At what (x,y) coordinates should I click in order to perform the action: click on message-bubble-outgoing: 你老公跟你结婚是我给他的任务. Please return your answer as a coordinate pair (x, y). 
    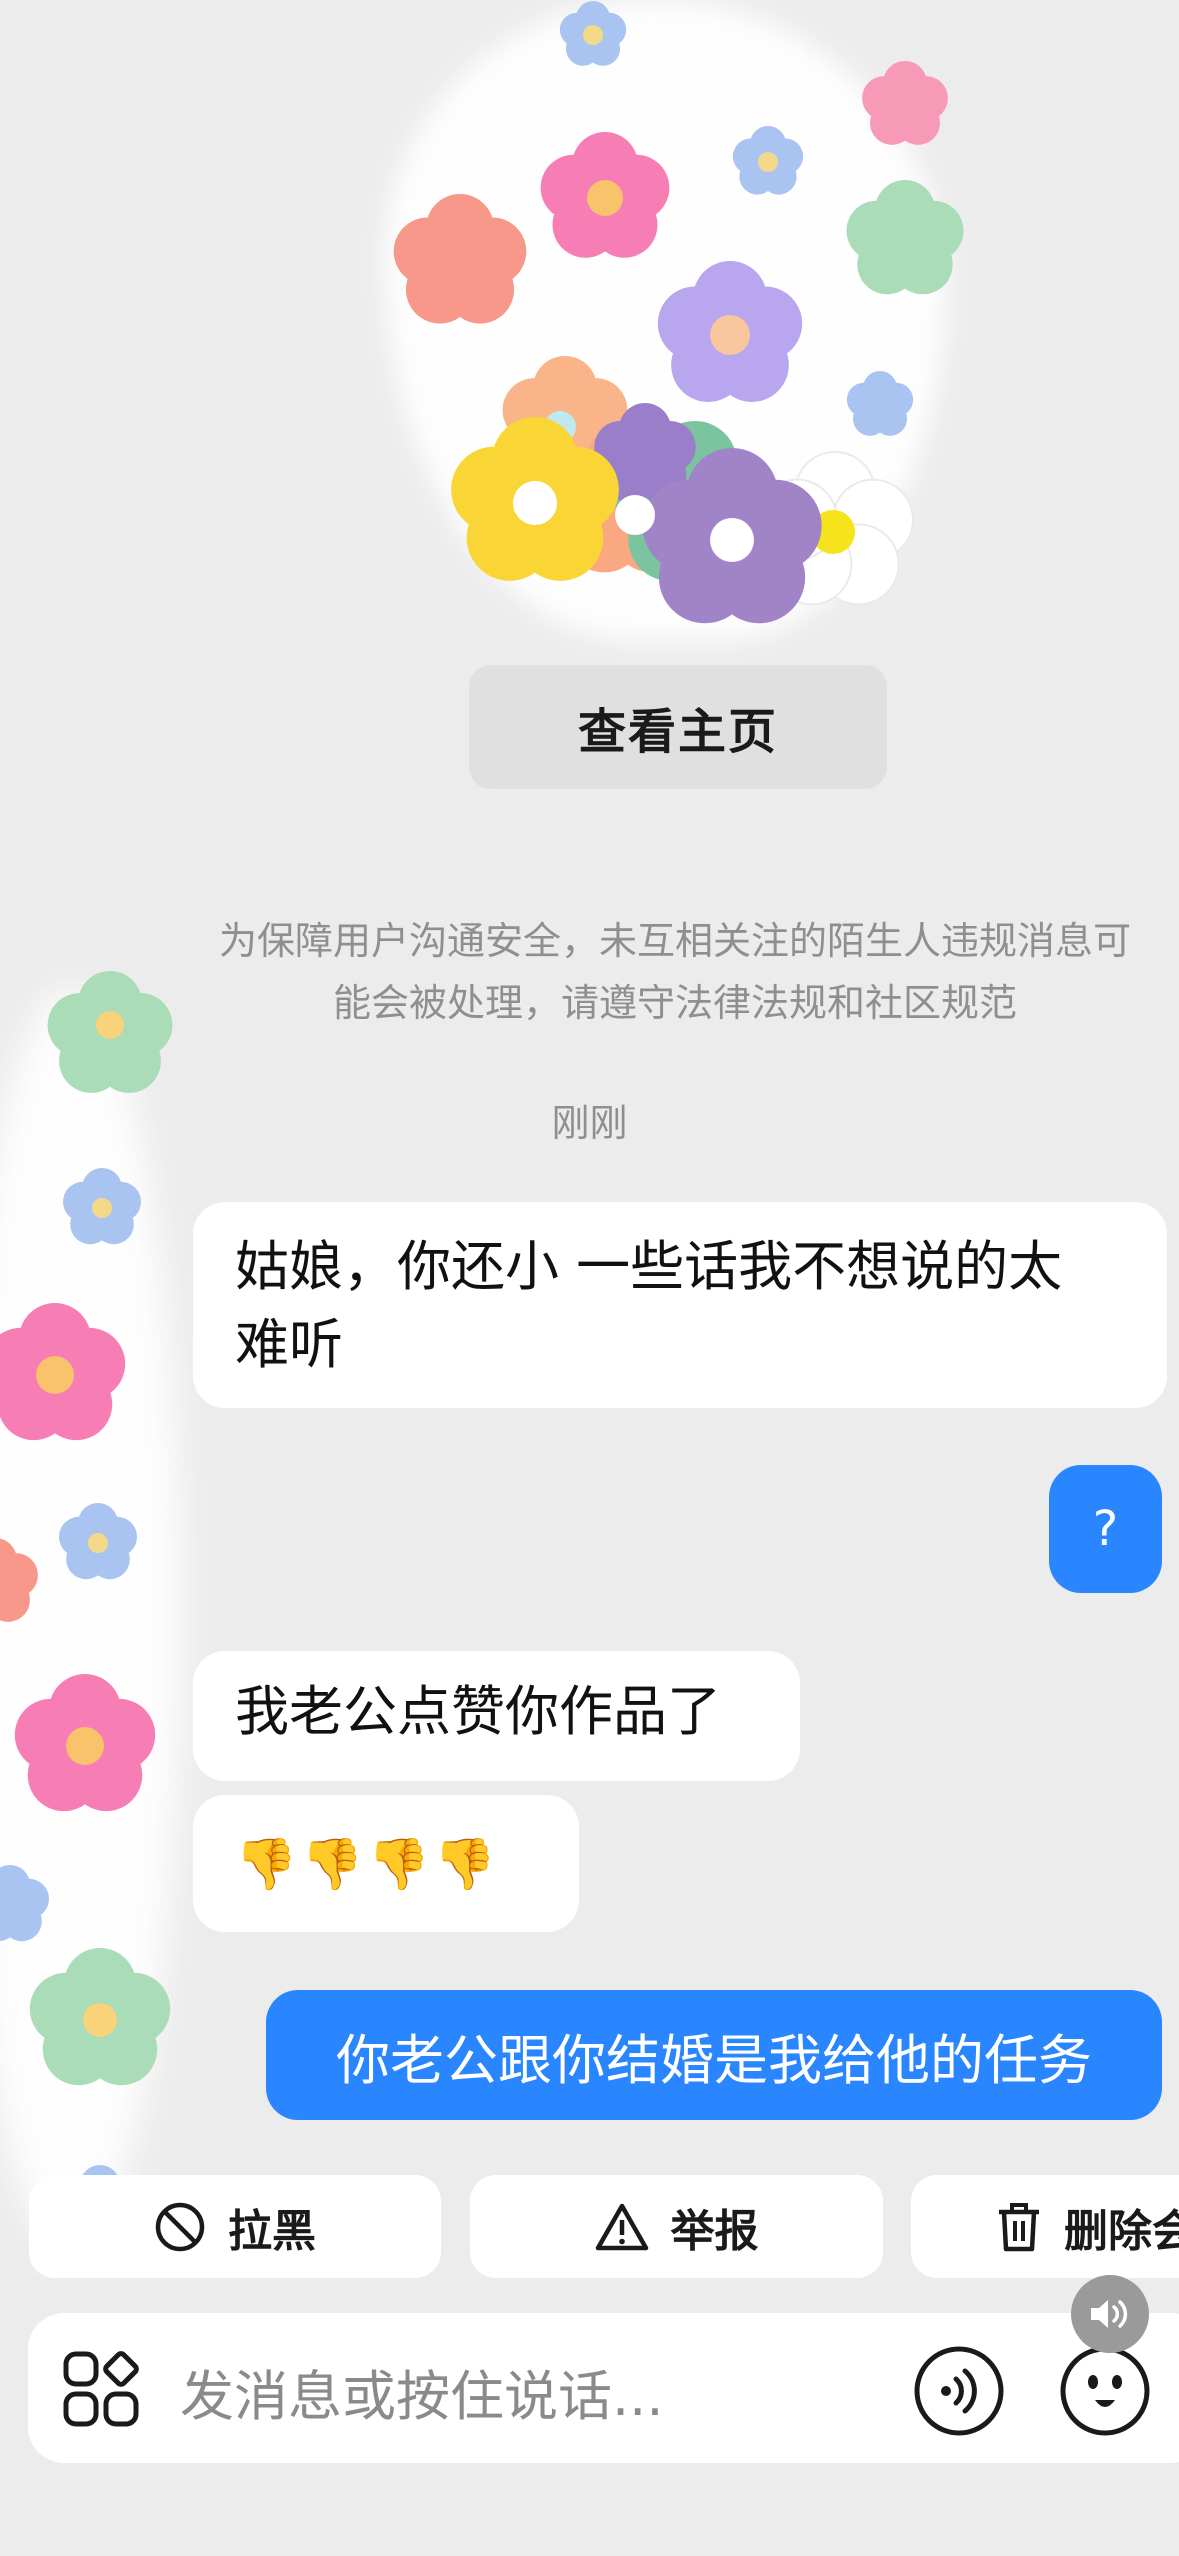
    Looking at the image, I should click on (714, 2055).